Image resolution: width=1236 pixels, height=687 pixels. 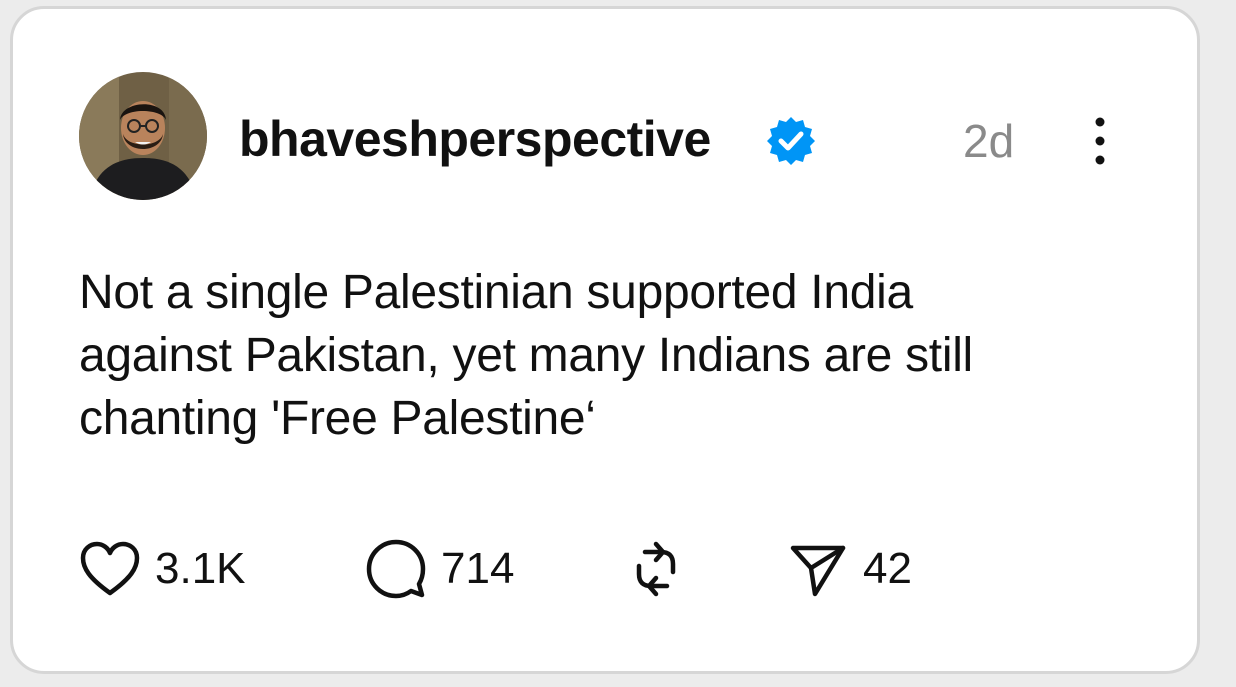 I want to click on avatar, so click(x=143, y=136).